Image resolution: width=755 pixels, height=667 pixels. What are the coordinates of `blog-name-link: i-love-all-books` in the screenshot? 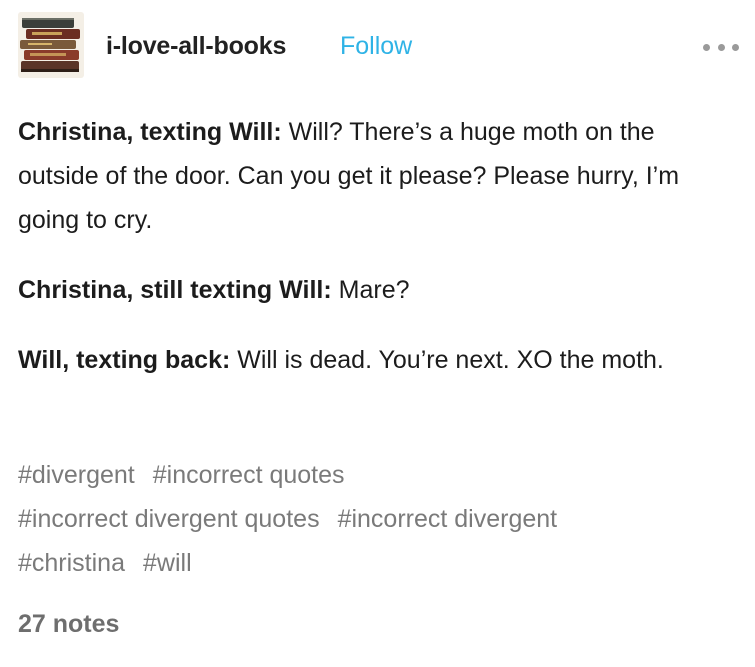 It's located at (196, 46).